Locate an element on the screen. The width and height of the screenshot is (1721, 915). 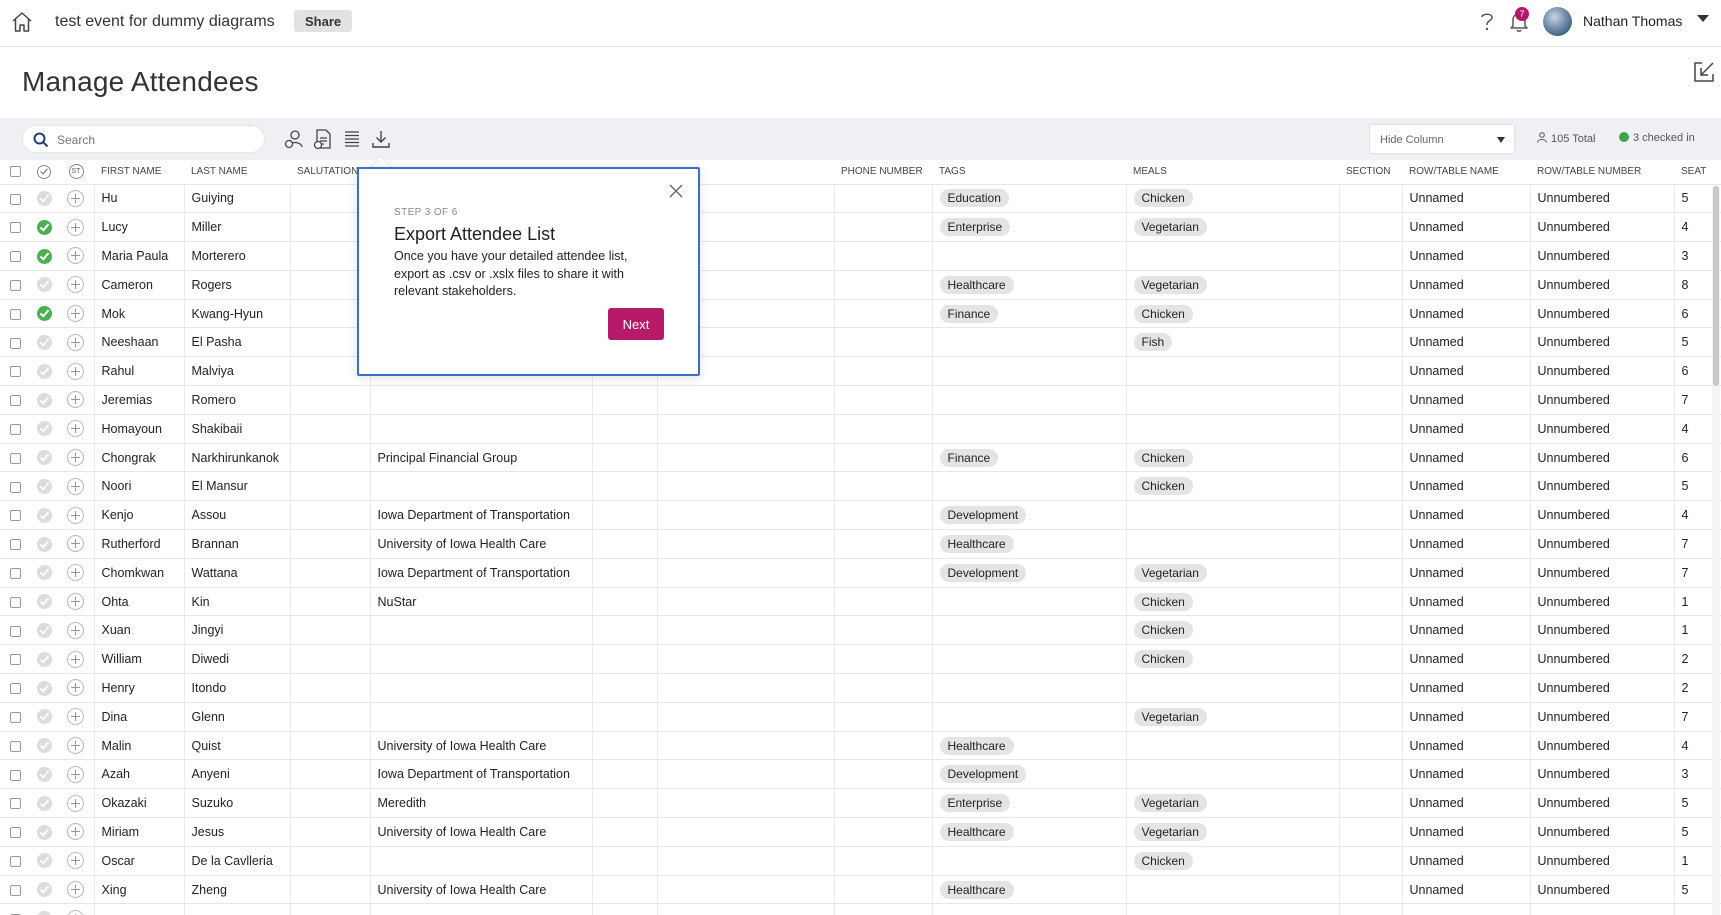
export-file-icon is located at coordinates (323, 139).